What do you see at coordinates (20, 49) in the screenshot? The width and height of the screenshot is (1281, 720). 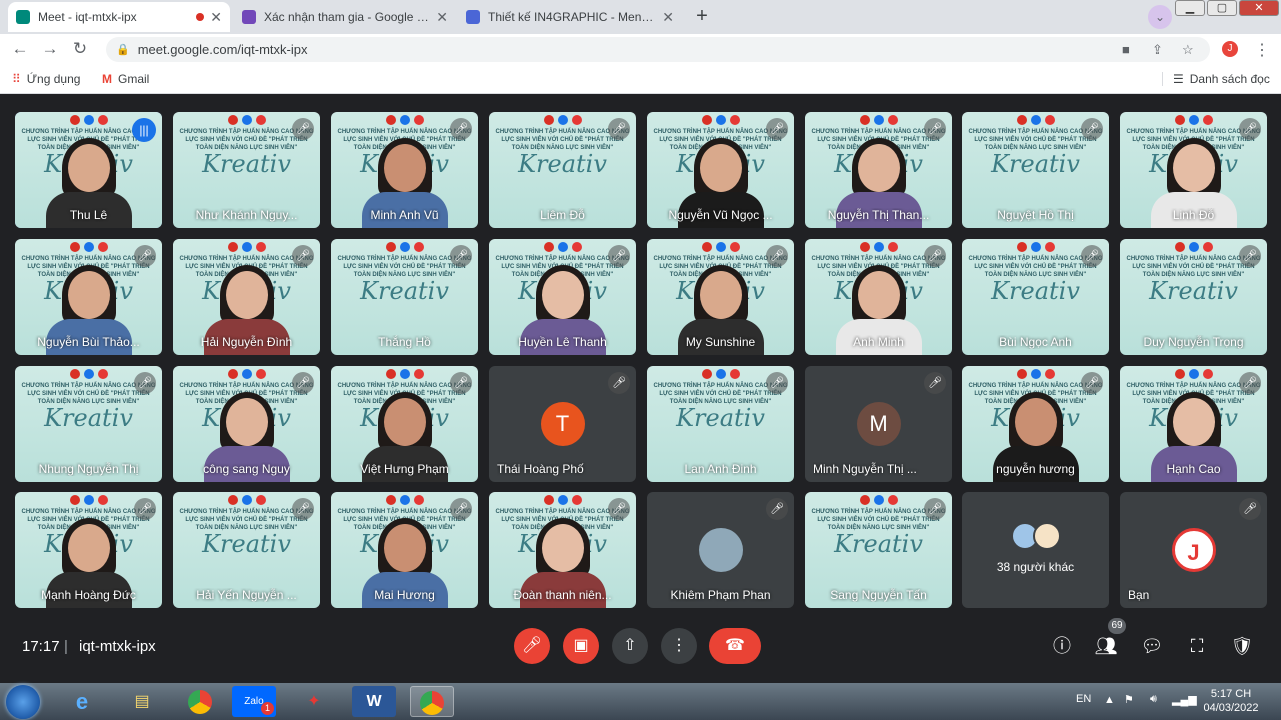 I see `back-arrow-icon: ←` at bounding box center [20, 49].